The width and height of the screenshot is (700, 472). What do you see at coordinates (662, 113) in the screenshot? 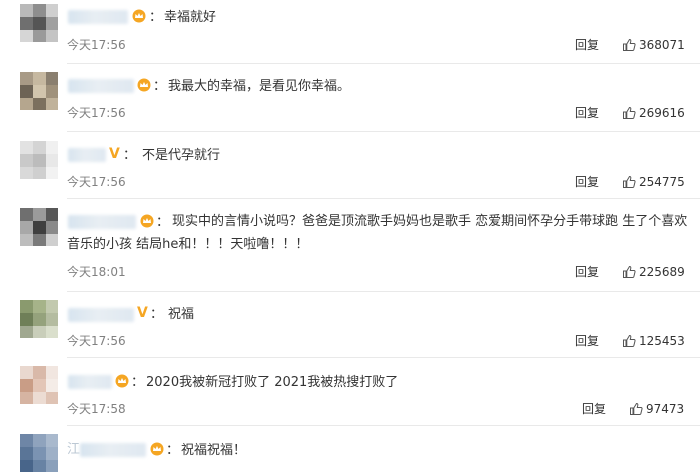
I see `like-count: 269616` at bounding box center [662, 113].